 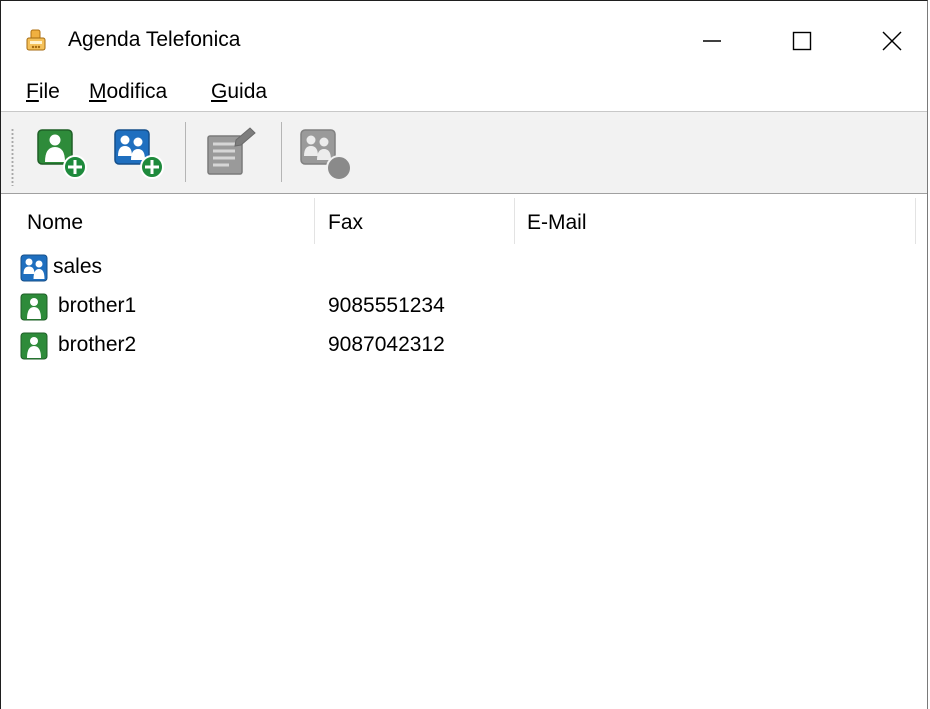 I want to click on minimize-button, so click(x=712, y=41).